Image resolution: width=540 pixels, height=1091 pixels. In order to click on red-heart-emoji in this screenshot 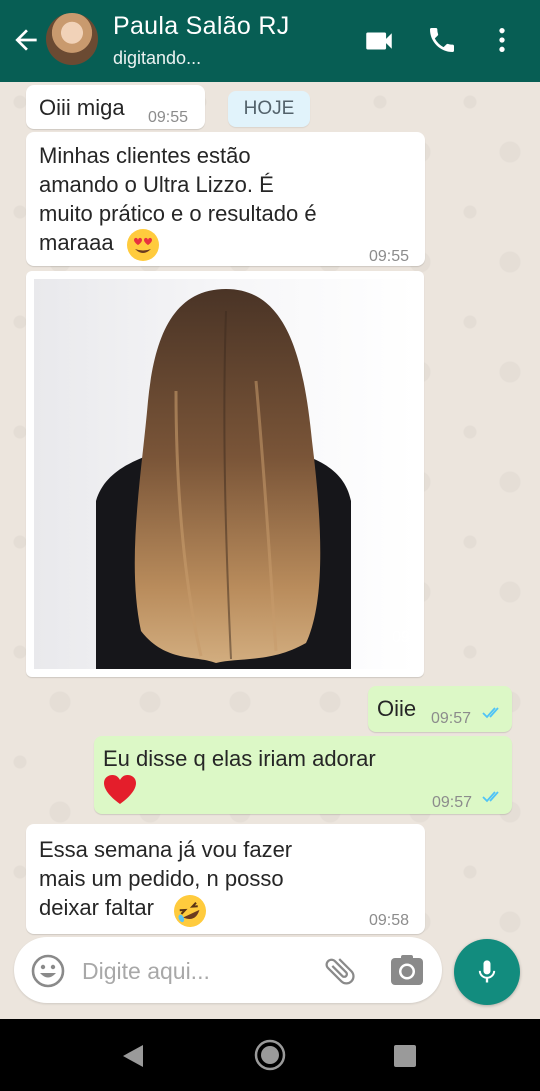, I will do `click(120, 789)`.